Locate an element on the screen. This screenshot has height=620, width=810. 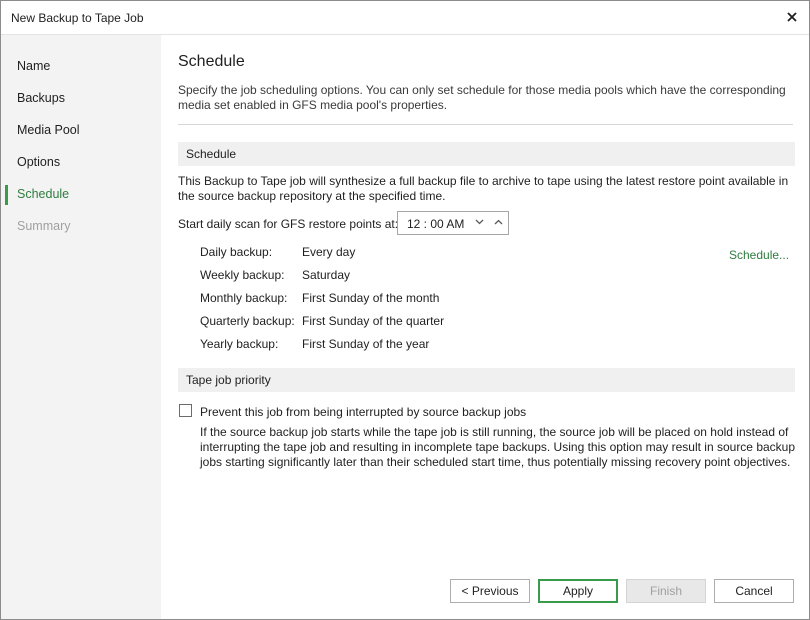
sidebar-item-label: Media Pool is located at coordinates (48, 130).